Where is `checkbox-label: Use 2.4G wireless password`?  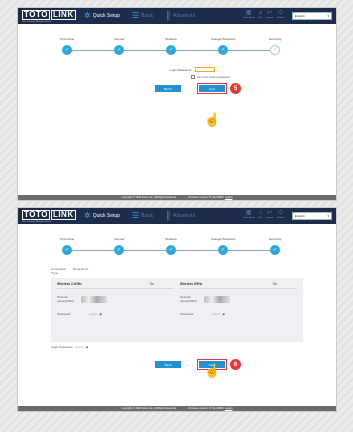 checkbox-label: Use 2.4G wireless password is located at coordinates (213, 77).